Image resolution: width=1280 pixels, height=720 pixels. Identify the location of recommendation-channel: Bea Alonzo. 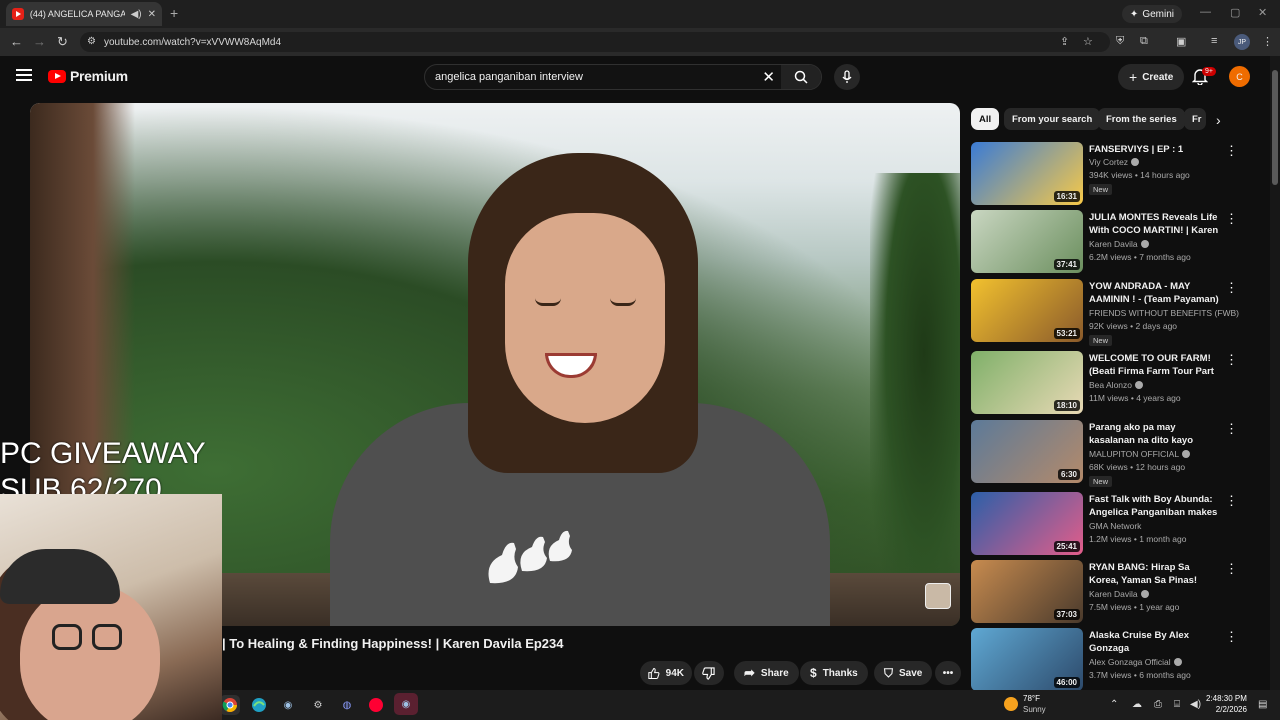
(1116, 385).